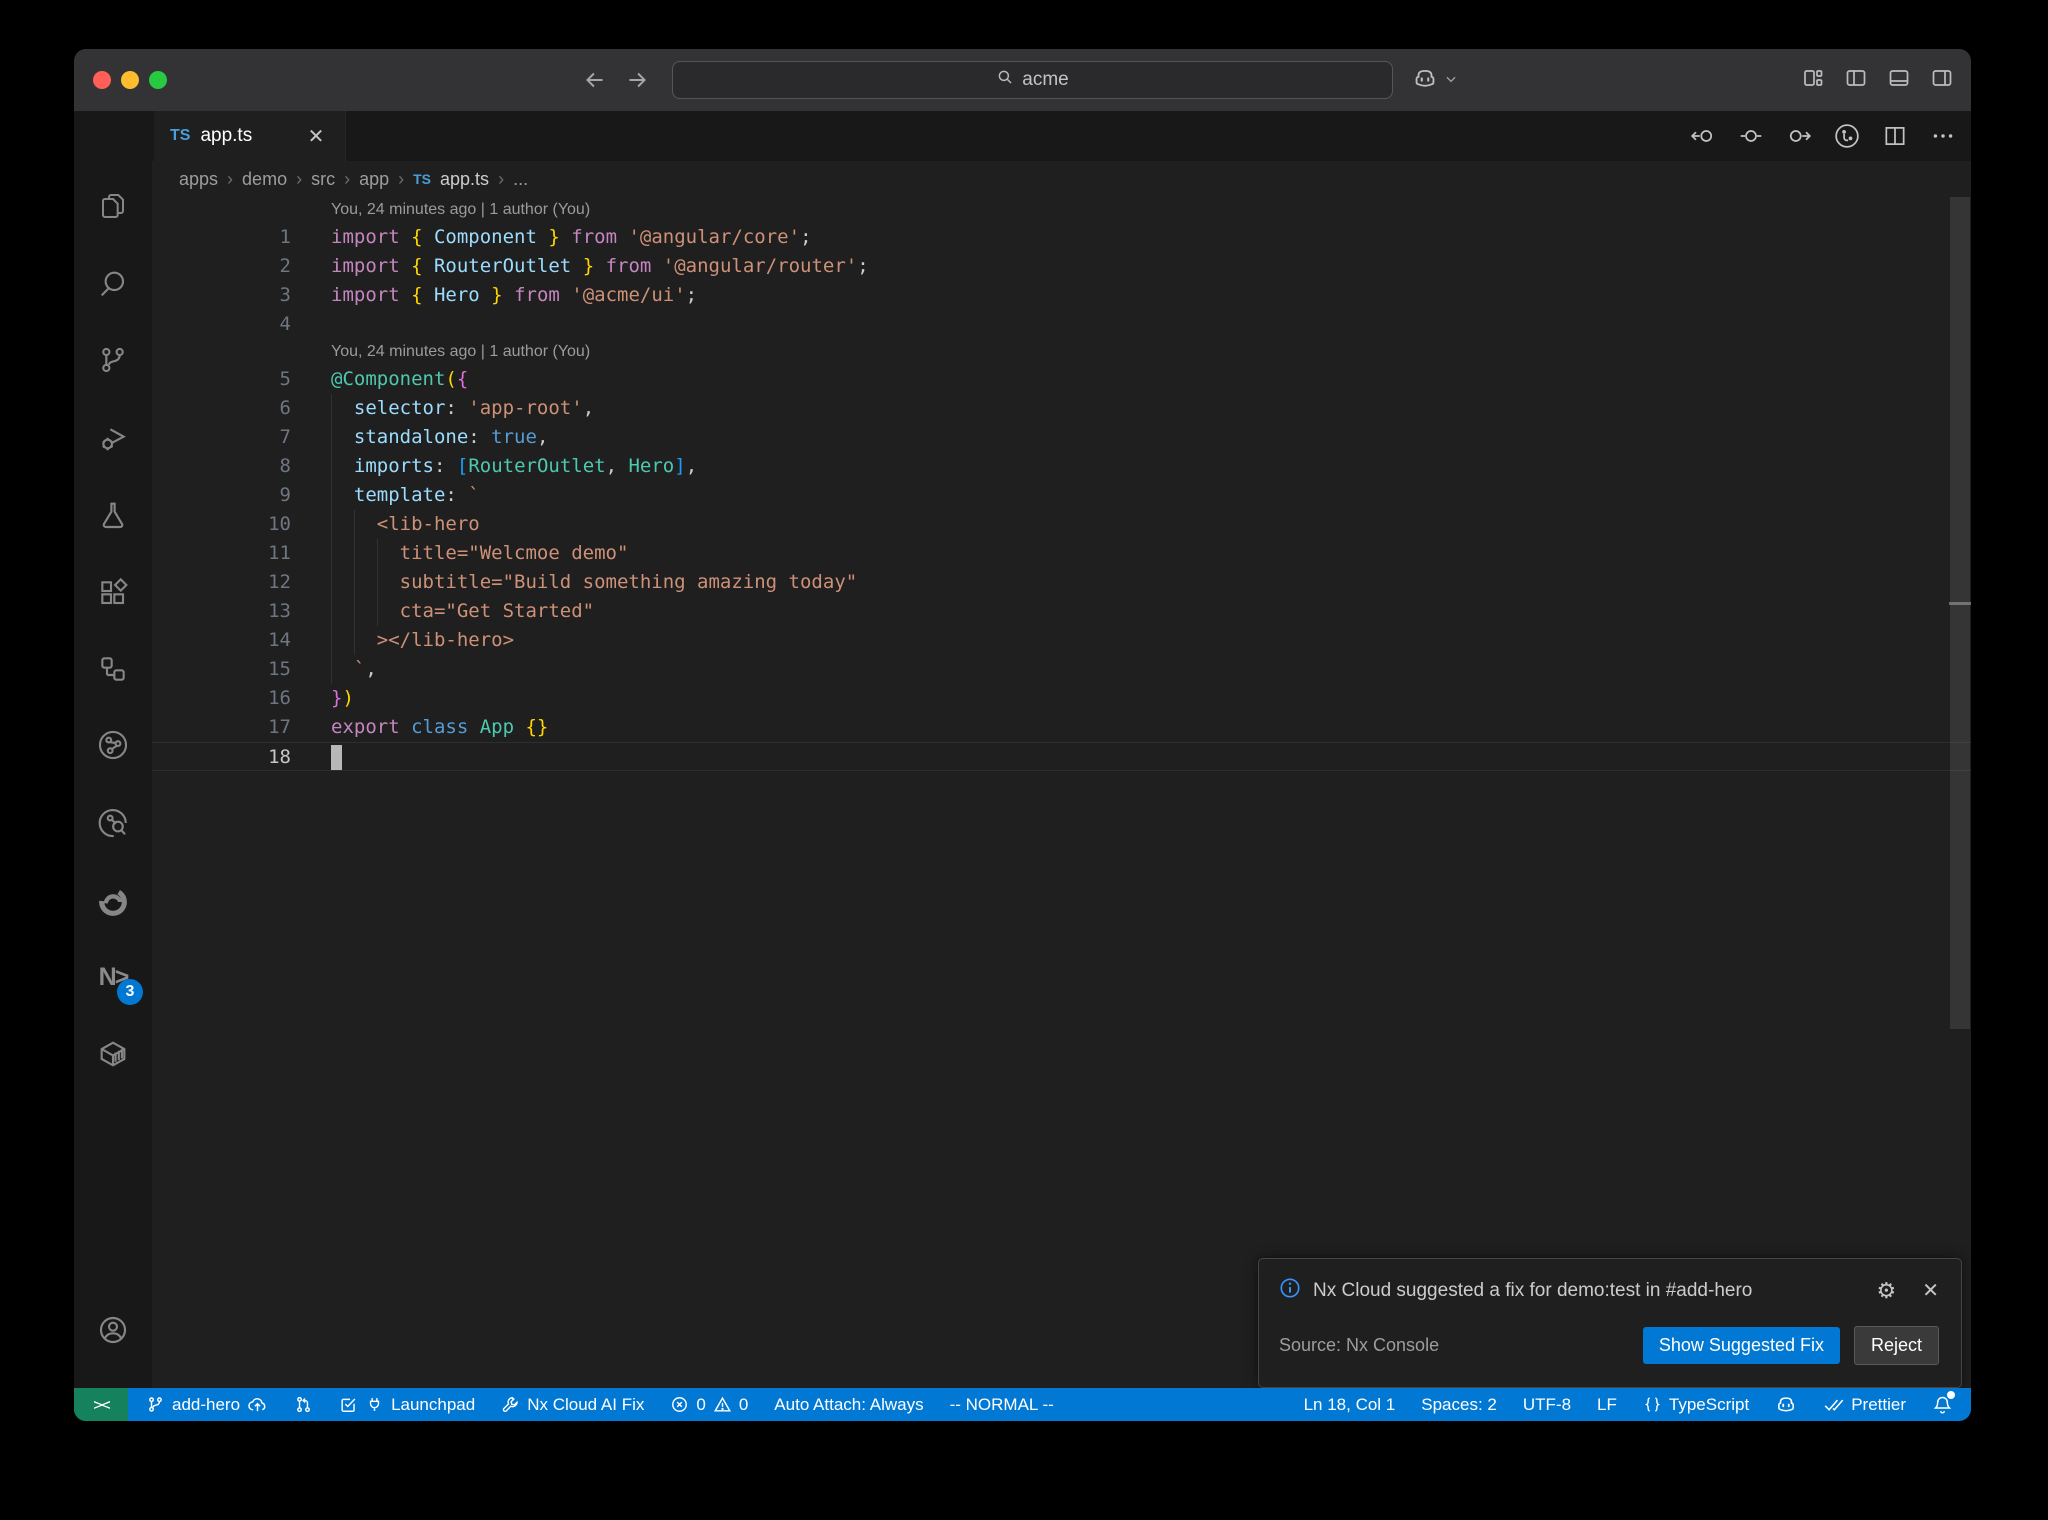 Image resolution: width=2048 pixels, height=1520 pixels. What do you see at coordinates (1847, 136) in the screenshot?
I see `nx-run-target-icon` at bounding box center [1847, 136].